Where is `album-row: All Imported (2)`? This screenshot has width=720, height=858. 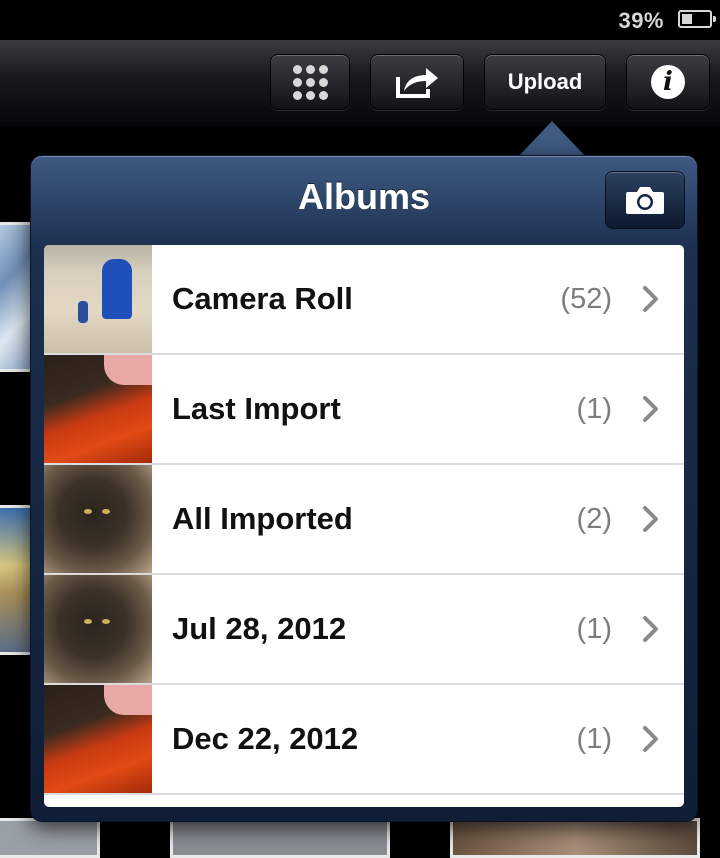 album-row: All Imported (2) is located at coordinates (364, 520).